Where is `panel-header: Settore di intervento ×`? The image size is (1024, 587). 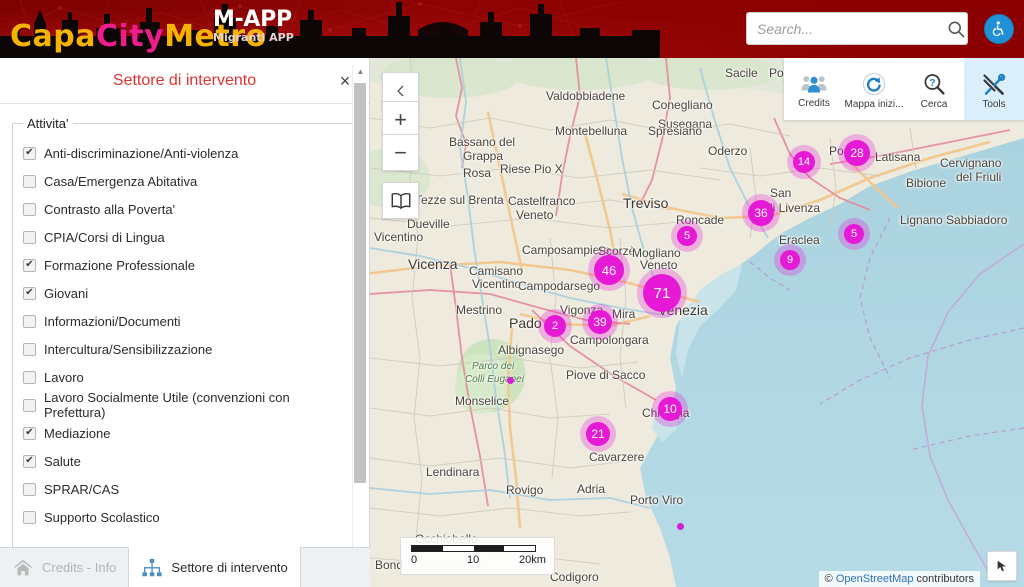 panel-header: Settore di intervento × is located at coordinates (184, 81).